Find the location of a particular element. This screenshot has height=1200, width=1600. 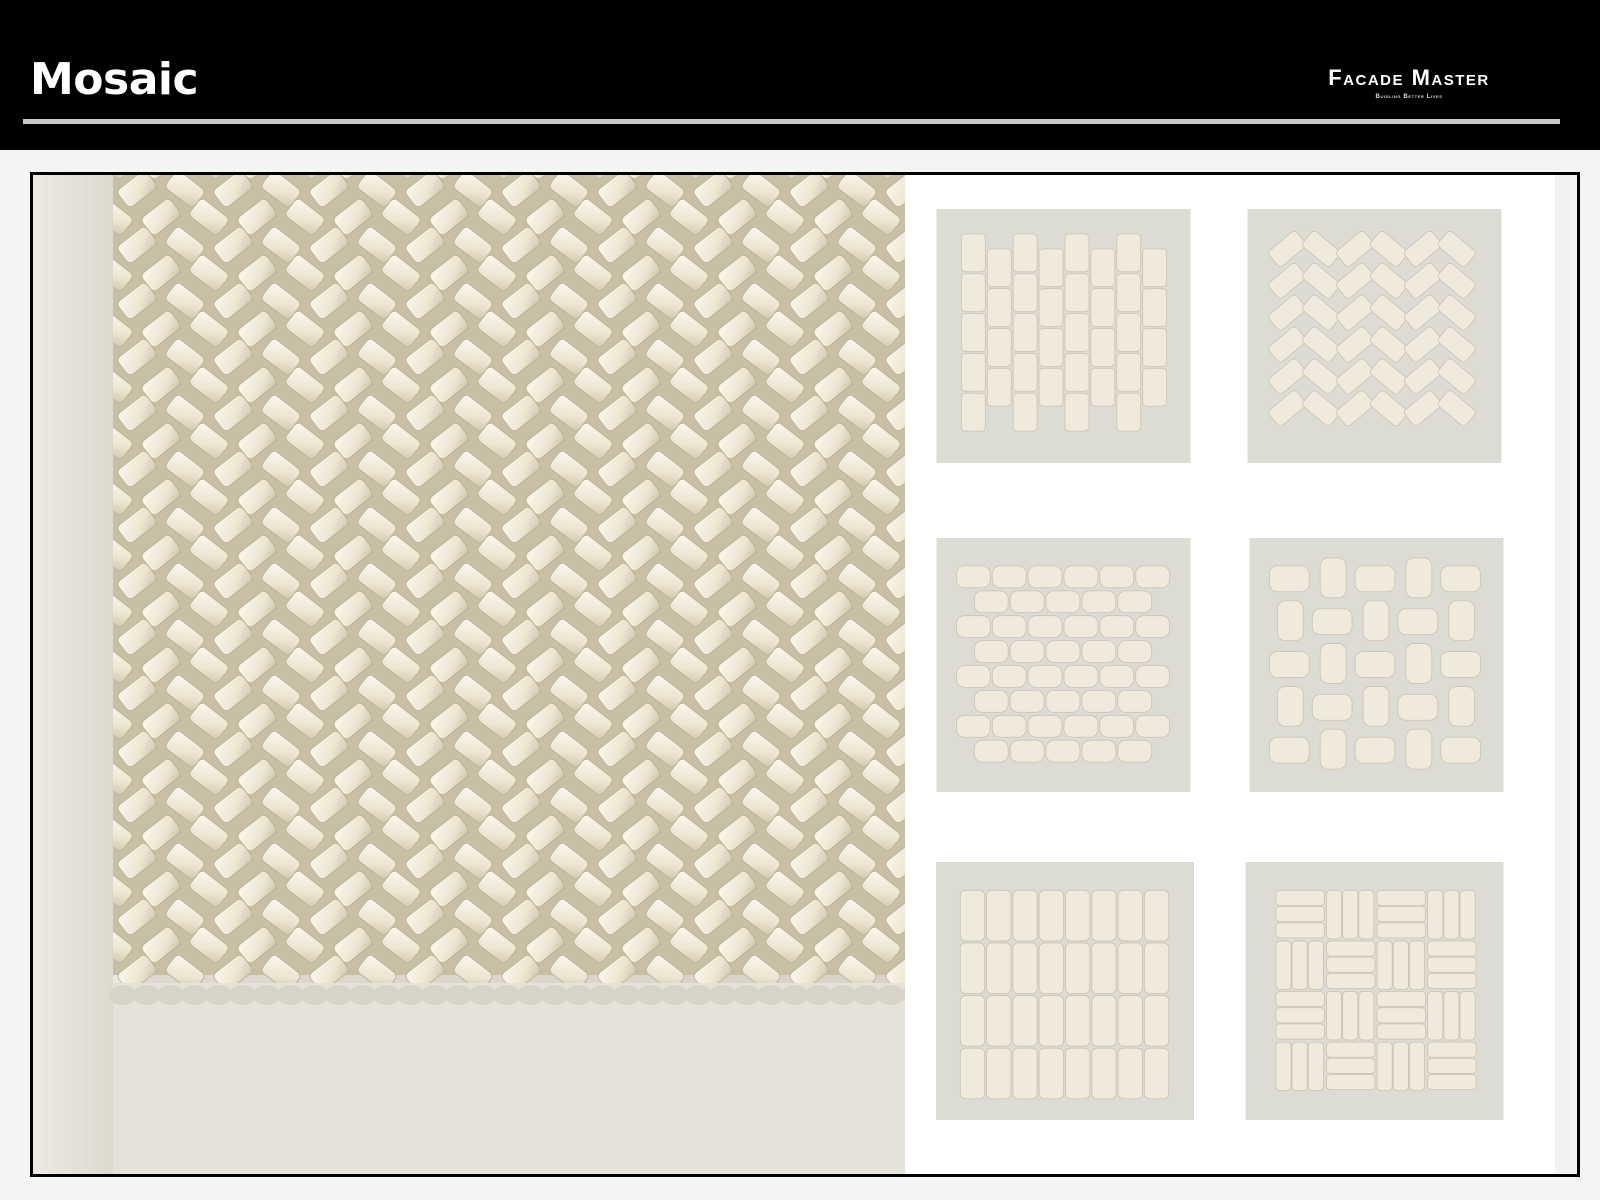

brand-tagline: Buidling Better Lives is located at coordinates (1409, 97).